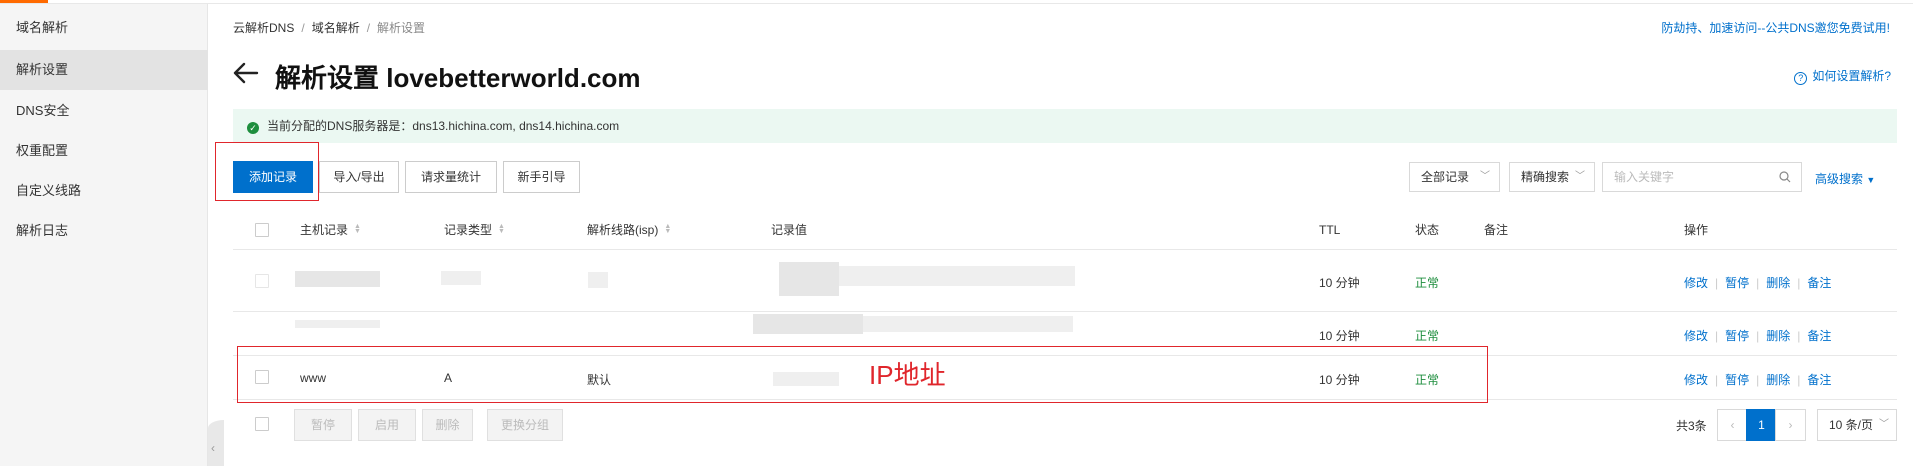  Describe the element at coordinates (525, 425) in the screenshot. I see `change-group-button: 更换分组` at that location.